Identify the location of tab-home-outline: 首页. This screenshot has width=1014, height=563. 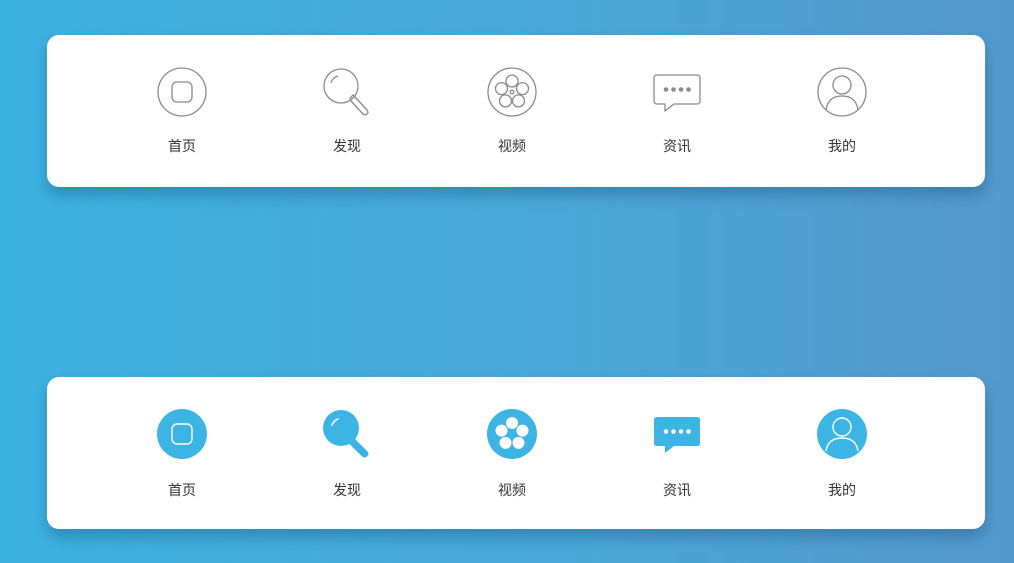
(182, 111).